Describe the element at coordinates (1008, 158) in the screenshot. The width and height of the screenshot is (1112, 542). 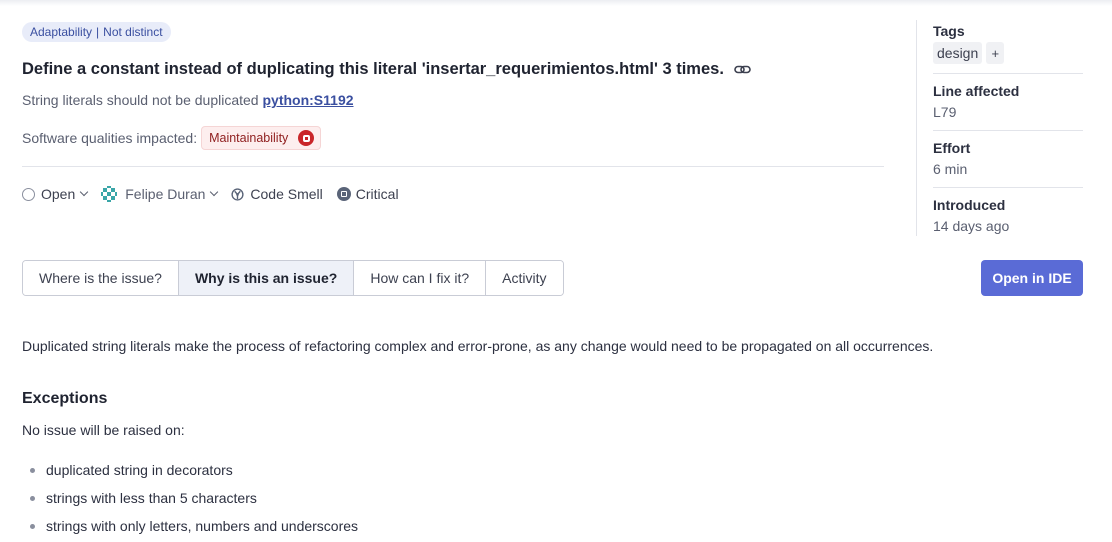
I see `effort-section: Effort 6 min` at that location.